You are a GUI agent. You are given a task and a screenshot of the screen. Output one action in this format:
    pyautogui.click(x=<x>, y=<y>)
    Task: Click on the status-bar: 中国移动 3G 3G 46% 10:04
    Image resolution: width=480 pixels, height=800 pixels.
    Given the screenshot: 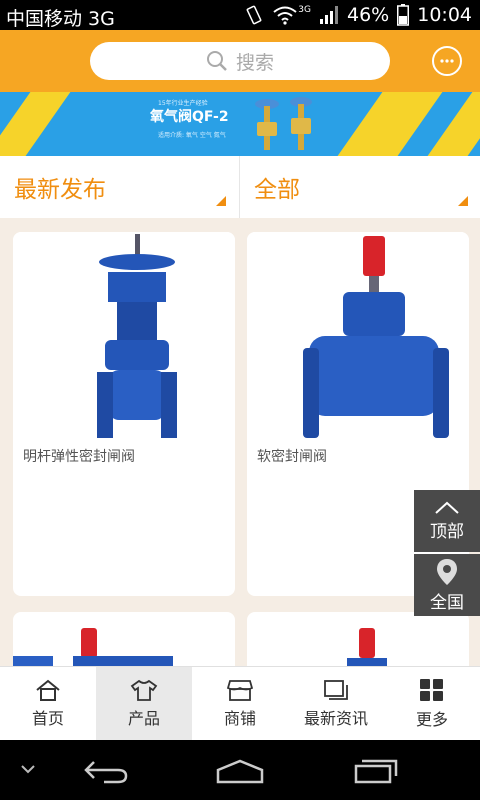 What is the action you would take?
    pyautogui.click(x=240, y=15)
    